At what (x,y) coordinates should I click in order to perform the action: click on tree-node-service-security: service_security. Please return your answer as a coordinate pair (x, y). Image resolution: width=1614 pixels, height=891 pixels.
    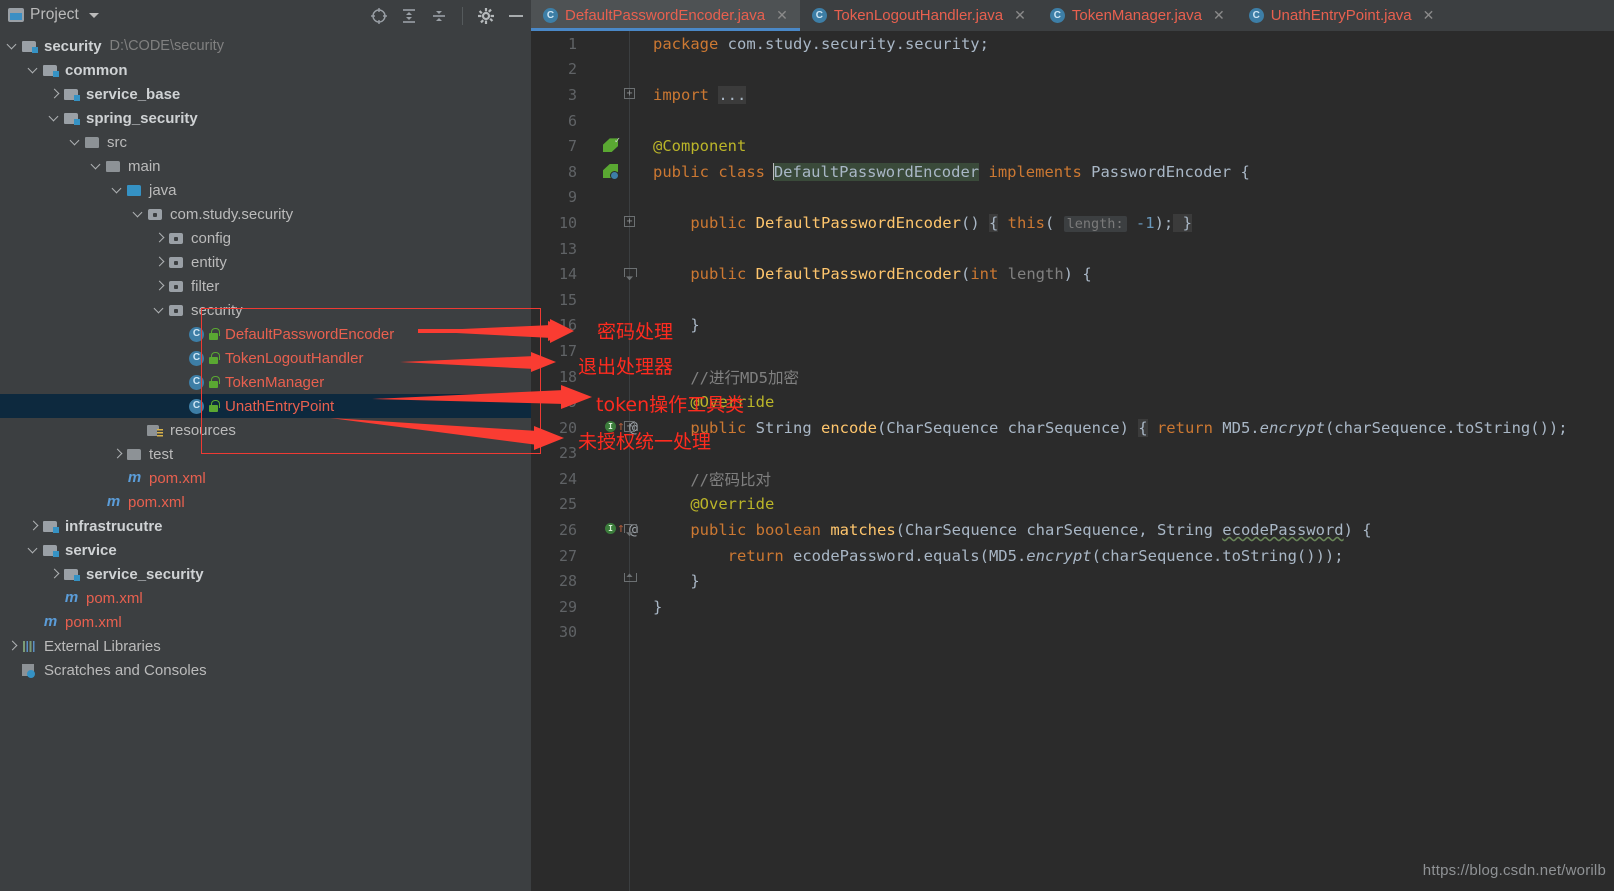
    Looking at the image, I should click on (265, 574).